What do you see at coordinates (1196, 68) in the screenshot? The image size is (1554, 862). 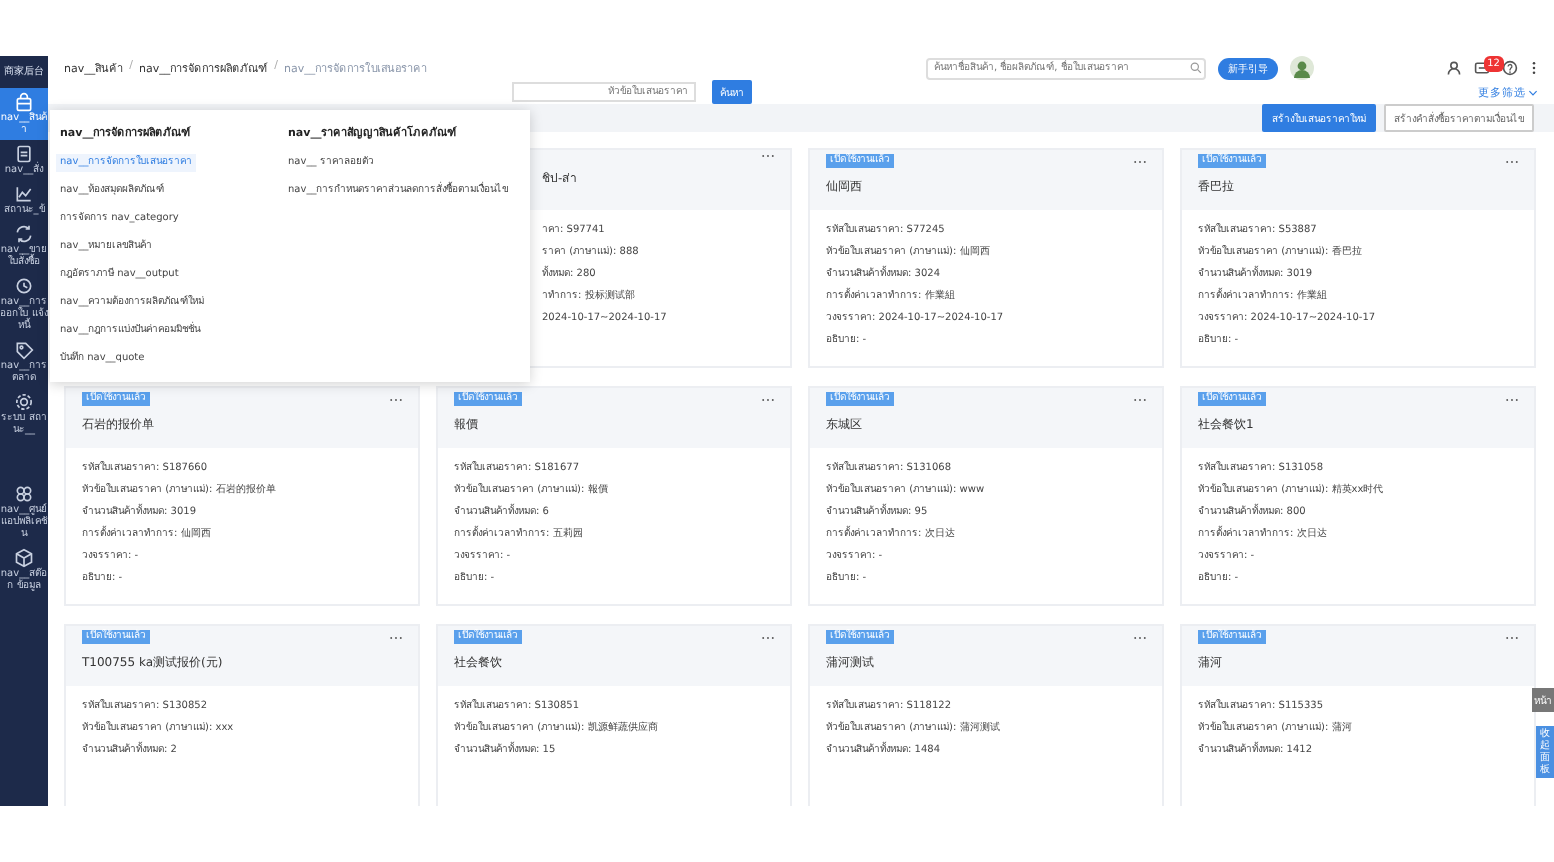 I see `search-icon` at bounding box center [1196, 68].